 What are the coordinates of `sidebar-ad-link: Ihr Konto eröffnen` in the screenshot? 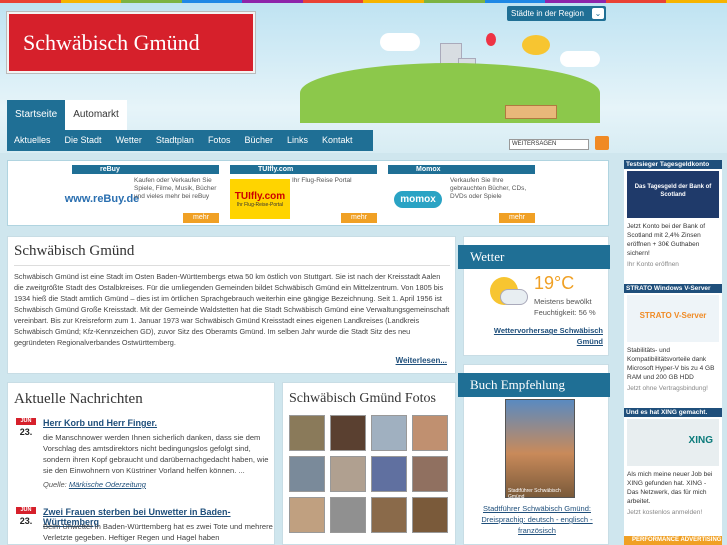 It's located at (673, 264).